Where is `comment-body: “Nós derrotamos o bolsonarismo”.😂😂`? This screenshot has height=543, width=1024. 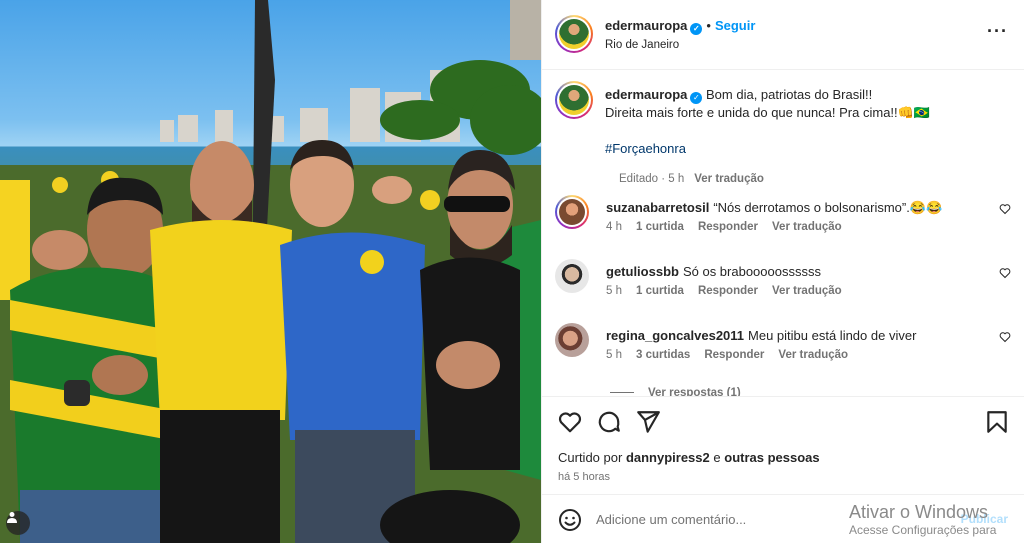 comment-body: “Nós derrotamos o bolsonarismo”.😂😂 is located at coordinates (828, 207).